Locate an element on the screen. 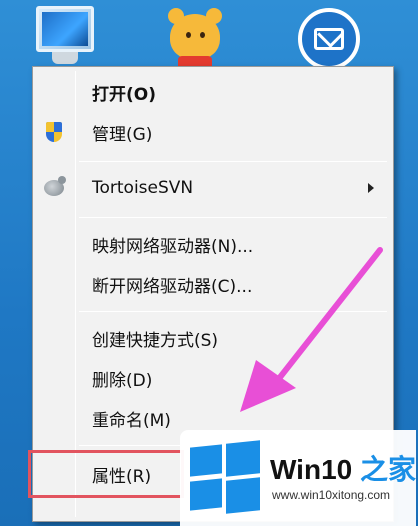  computer-desktop-icon is located at coordinates (65, 38).